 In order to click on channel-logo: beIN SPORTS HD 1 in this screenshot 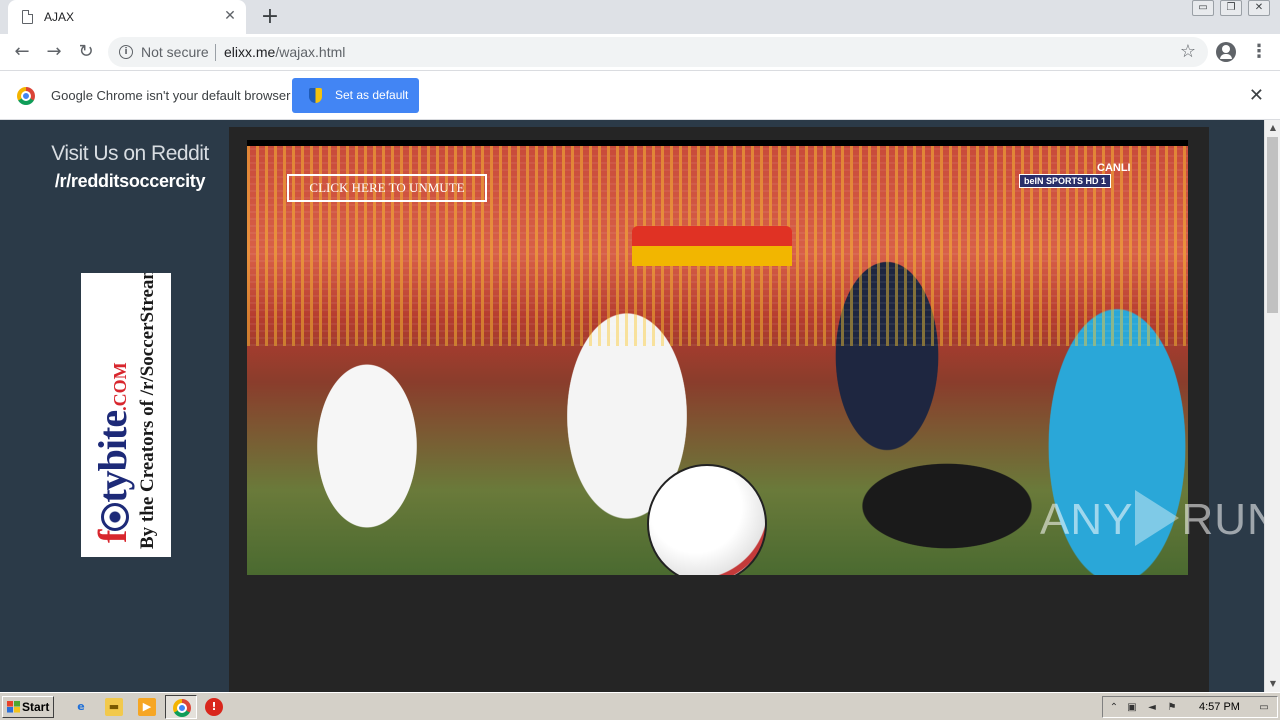, I will do `click(1065, 181)`.